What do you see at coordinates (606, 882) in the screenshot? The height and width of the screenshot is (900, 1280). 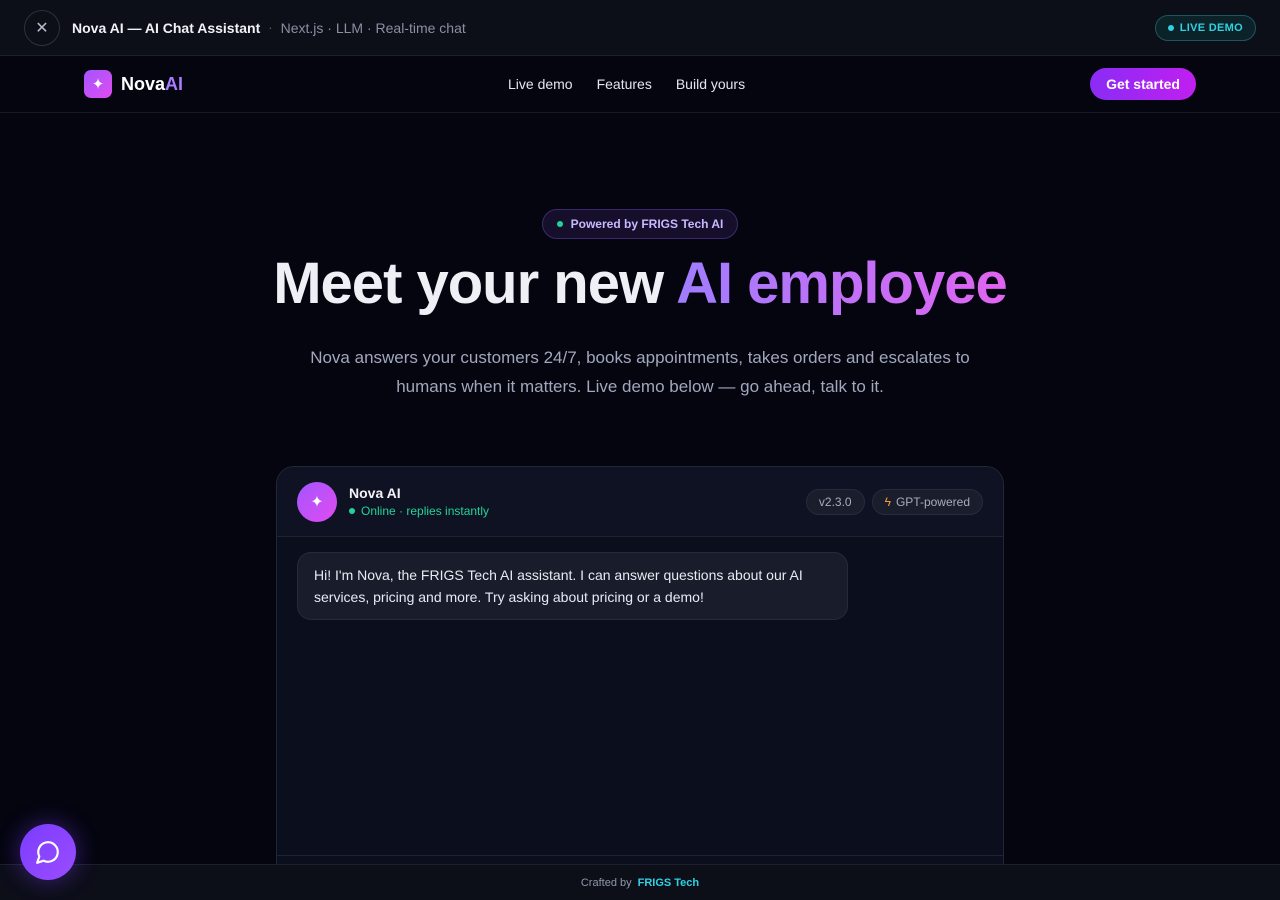 I see `footer-prefix: Crafted by` at bounding box center [606, 882].